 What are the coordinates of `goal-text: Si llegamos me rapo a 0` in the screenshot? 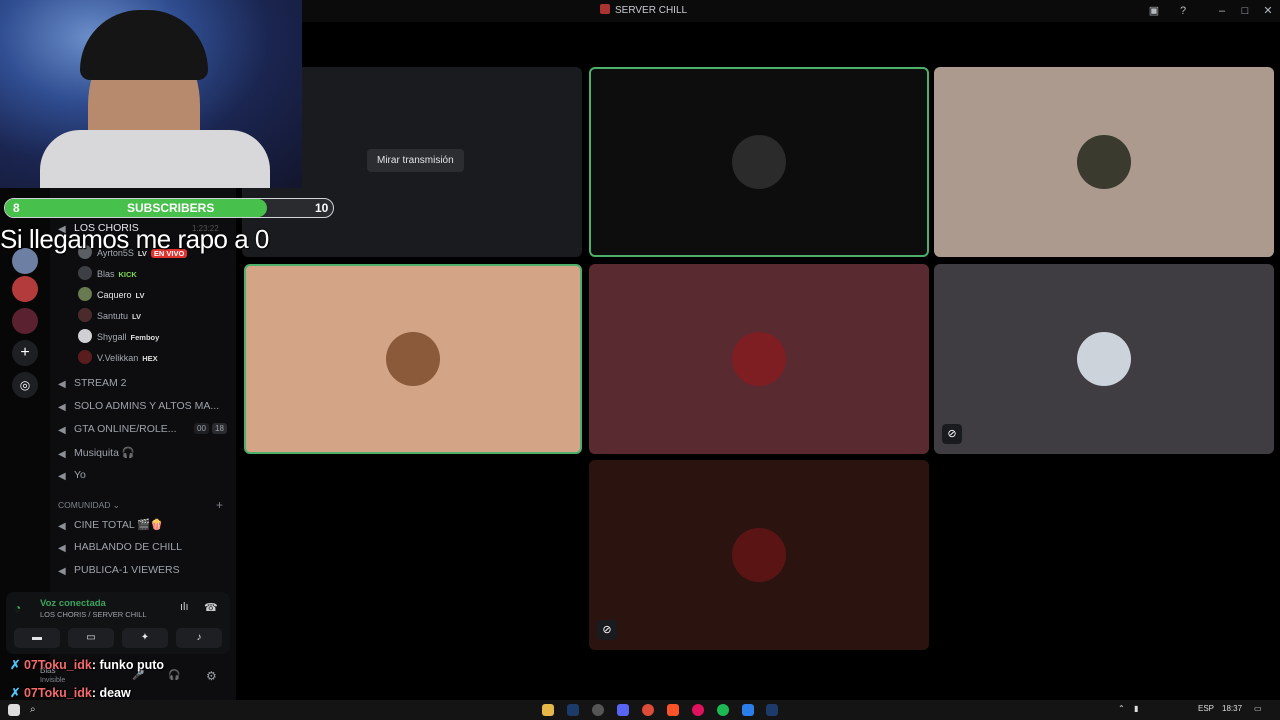 It's located at (134, 239).